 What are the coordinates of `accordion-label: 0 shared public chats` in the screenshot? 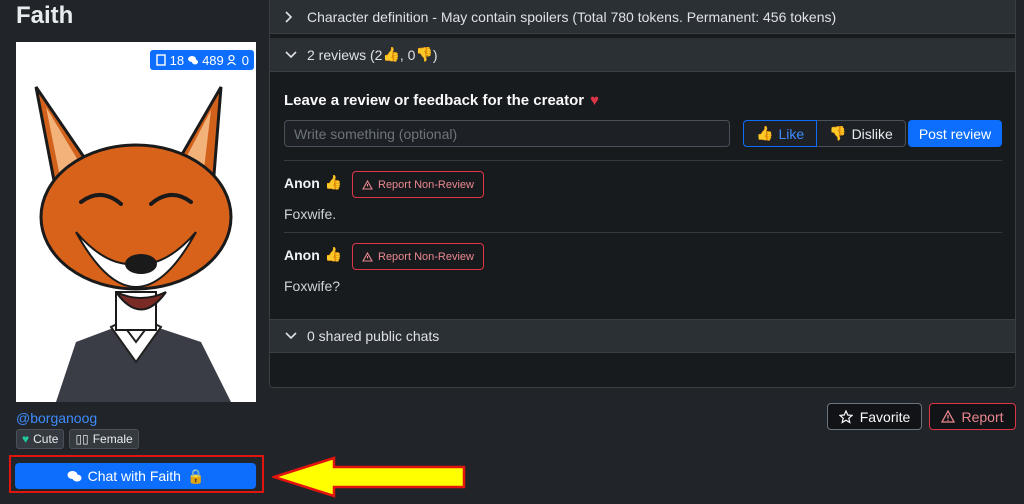 It's located at (373, 336).